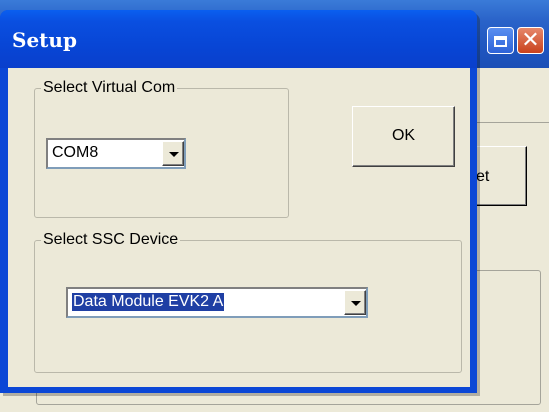 The height and width of the screenshot is (412, 549). What do you see at coordinates (148, 302) in the screenshot?
I see `ssc-device-select-value: Data Module EVK2 A` at bounding box center [148, 302].